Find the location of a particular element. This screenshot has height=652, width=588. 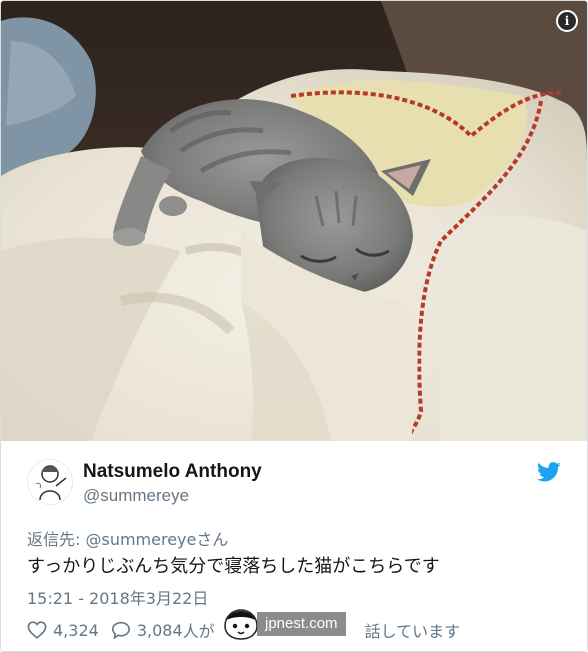

watermark: jpnest.com is located at coordinates (283, 624).